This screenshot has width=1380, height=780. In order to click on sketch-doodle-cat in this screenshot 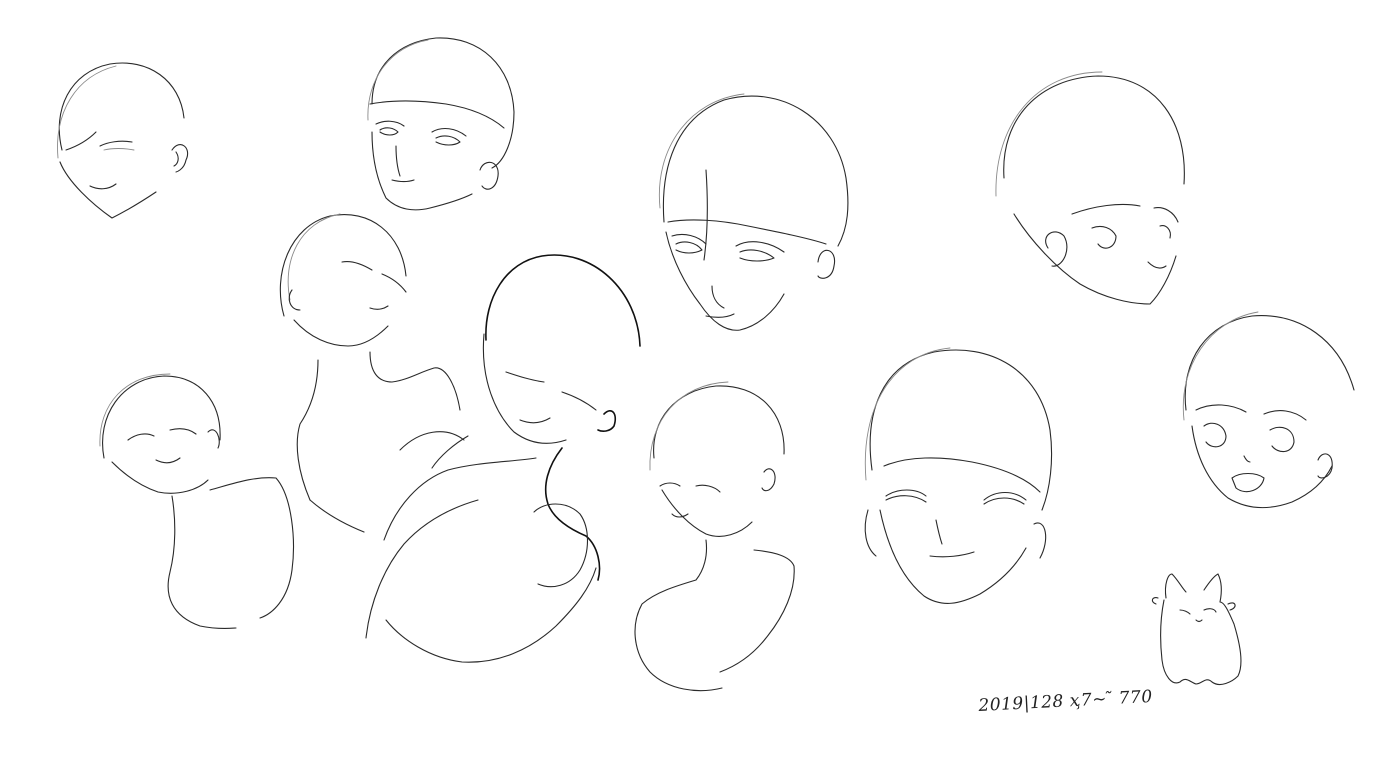, I will do `click(1196, 629)`.